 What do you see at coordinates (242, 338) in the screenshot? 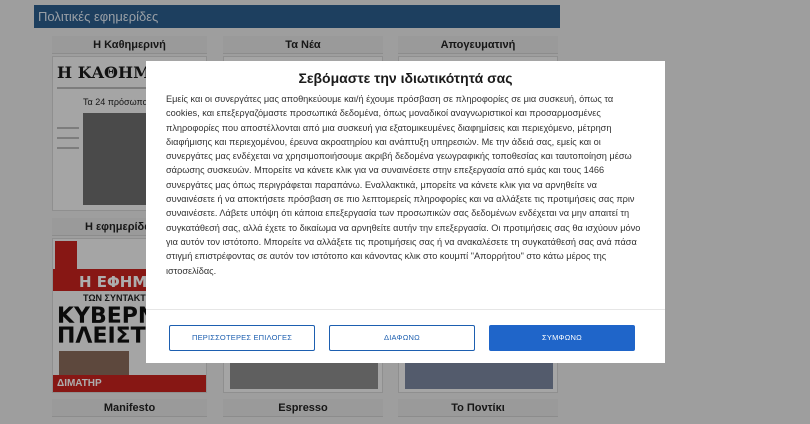
I see `more-options-button: ΠΕΡΙΣΣΟΤΕΡΕΣ ΕΠΙΛΟΓΕΣ` at bounding box center [242, 338].